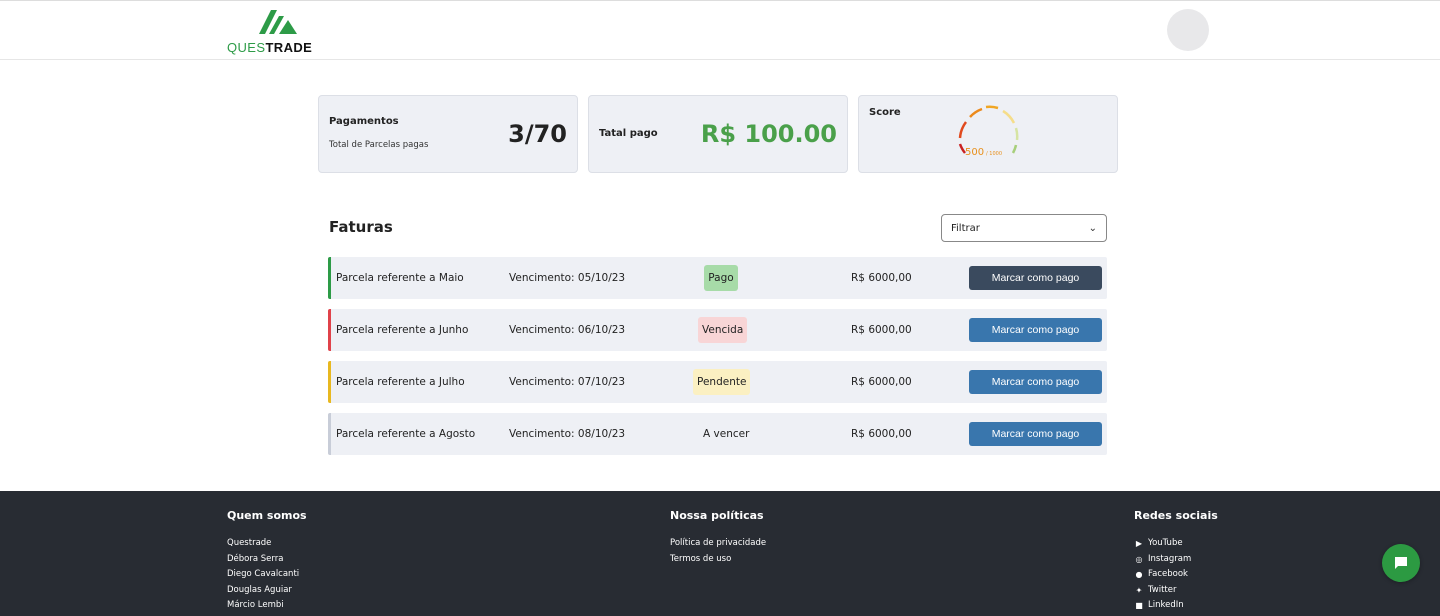 This screenshot has width=1440, height=616. I want to click on footer-about-title: Quem somos, so click(267, 515).